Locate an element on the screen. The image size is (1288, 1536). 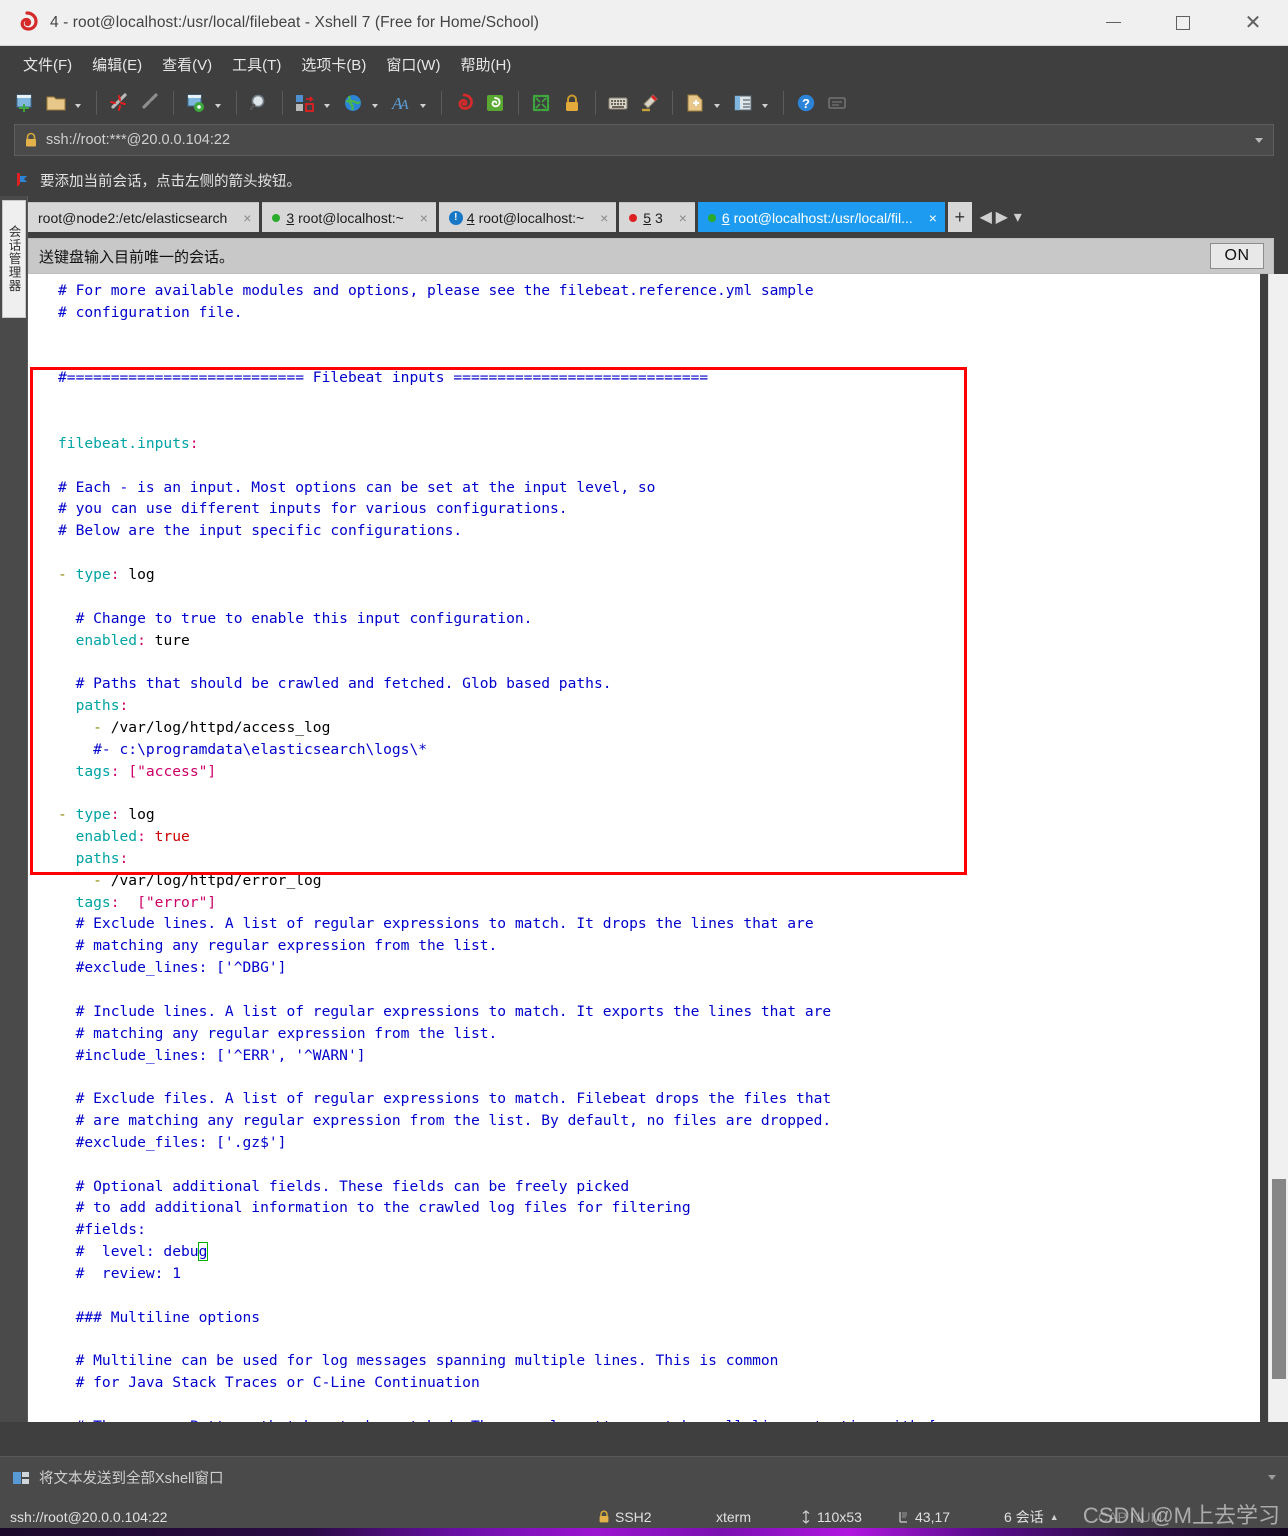
font-dropdown-icon is located at coordinates (423, 103).